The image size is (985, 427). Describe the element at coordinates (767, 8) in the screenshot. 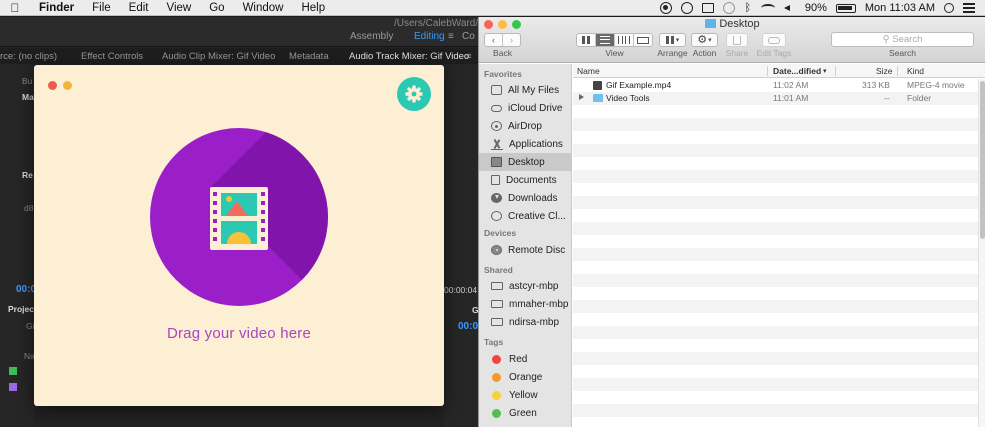

I see `wifi-icon` at that location.